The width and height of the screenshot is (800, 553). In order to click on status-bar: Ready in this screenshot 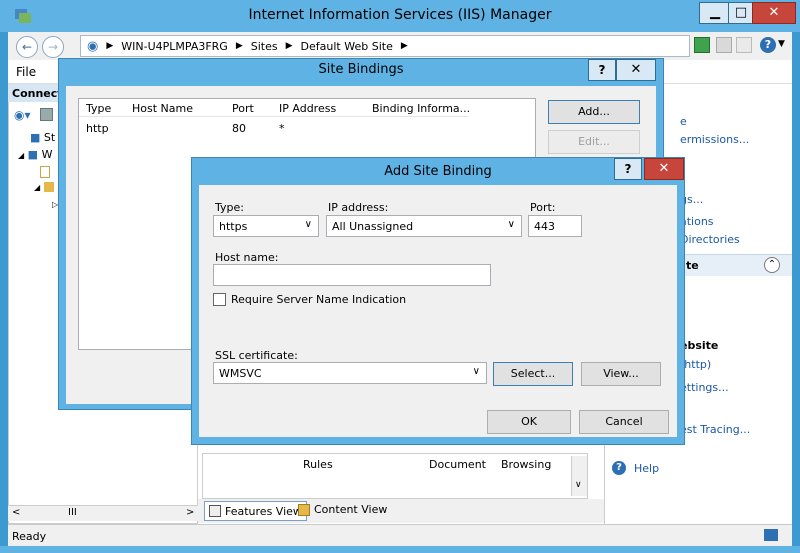, I will do `click(400, 535)`.